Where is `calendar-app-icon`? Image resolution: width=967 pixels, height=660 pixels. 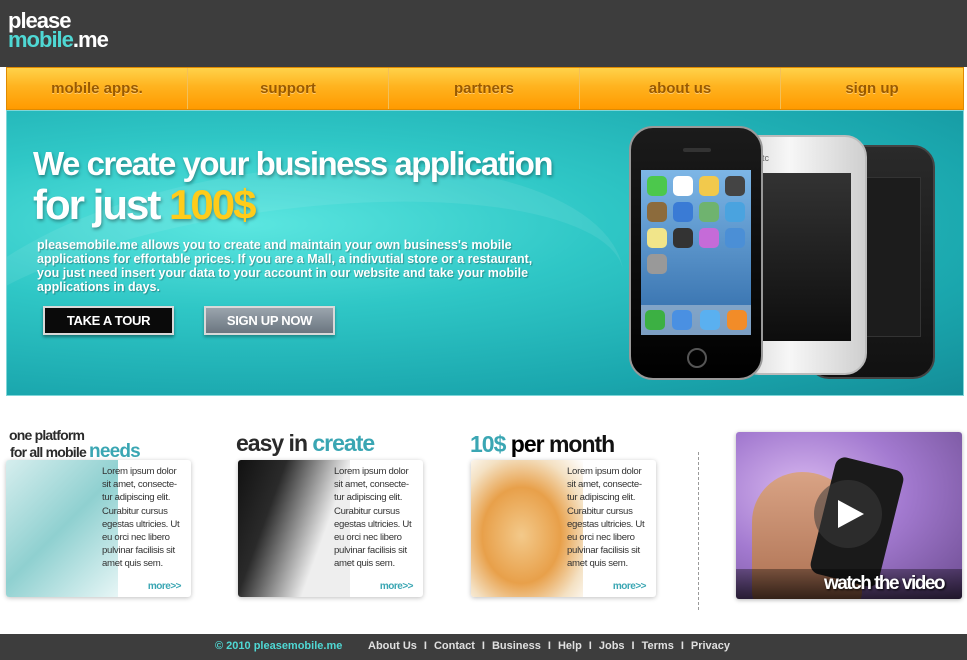 calendar-app-icon is located at coordinates (683, 186).